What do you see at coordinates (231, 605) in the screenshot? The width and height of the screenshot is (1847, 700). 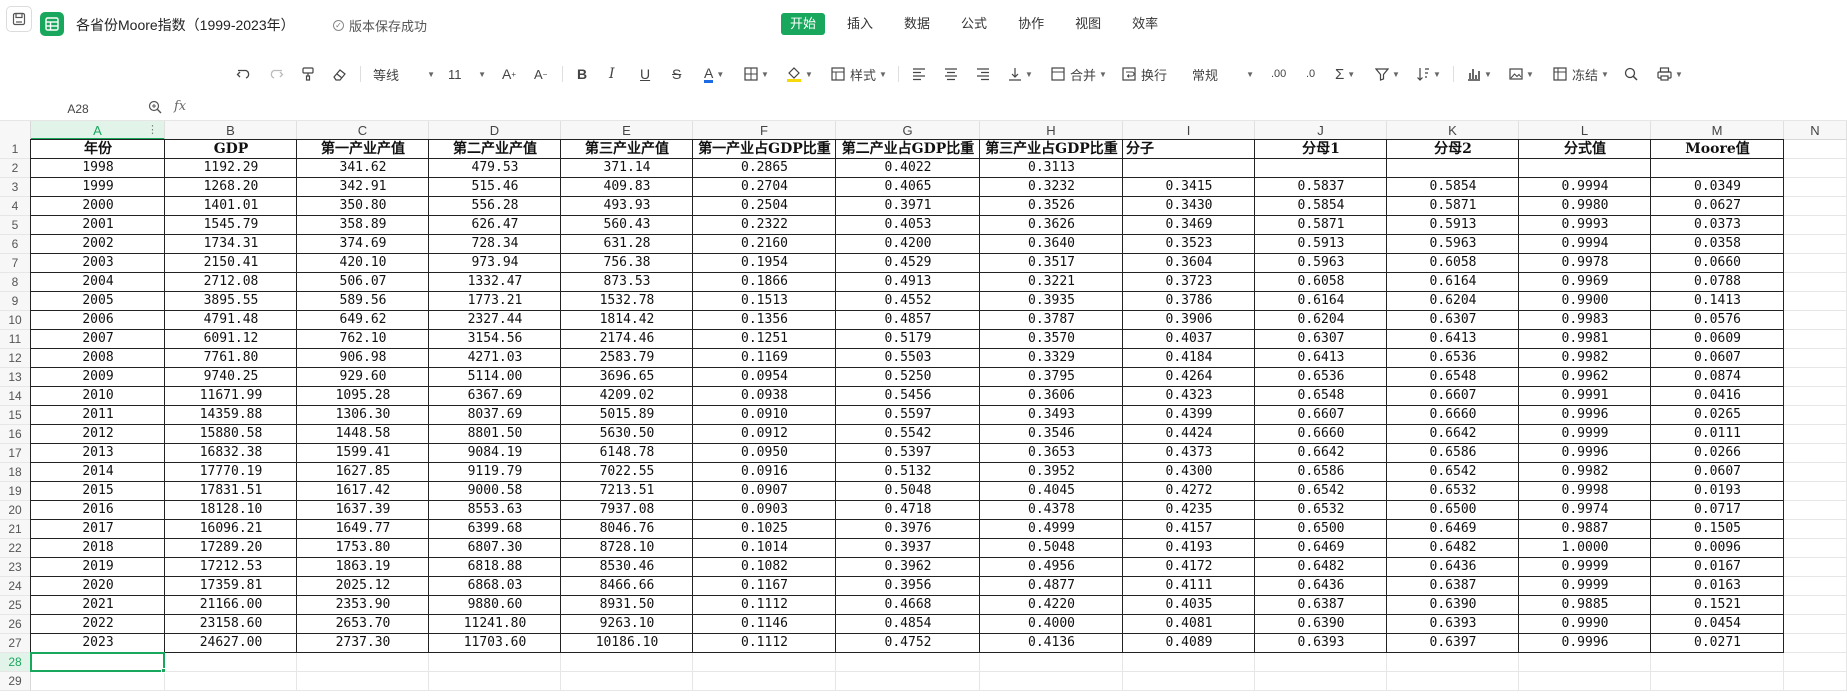 I see `data-cell: 21166.00` at bounding box center [231, 605].